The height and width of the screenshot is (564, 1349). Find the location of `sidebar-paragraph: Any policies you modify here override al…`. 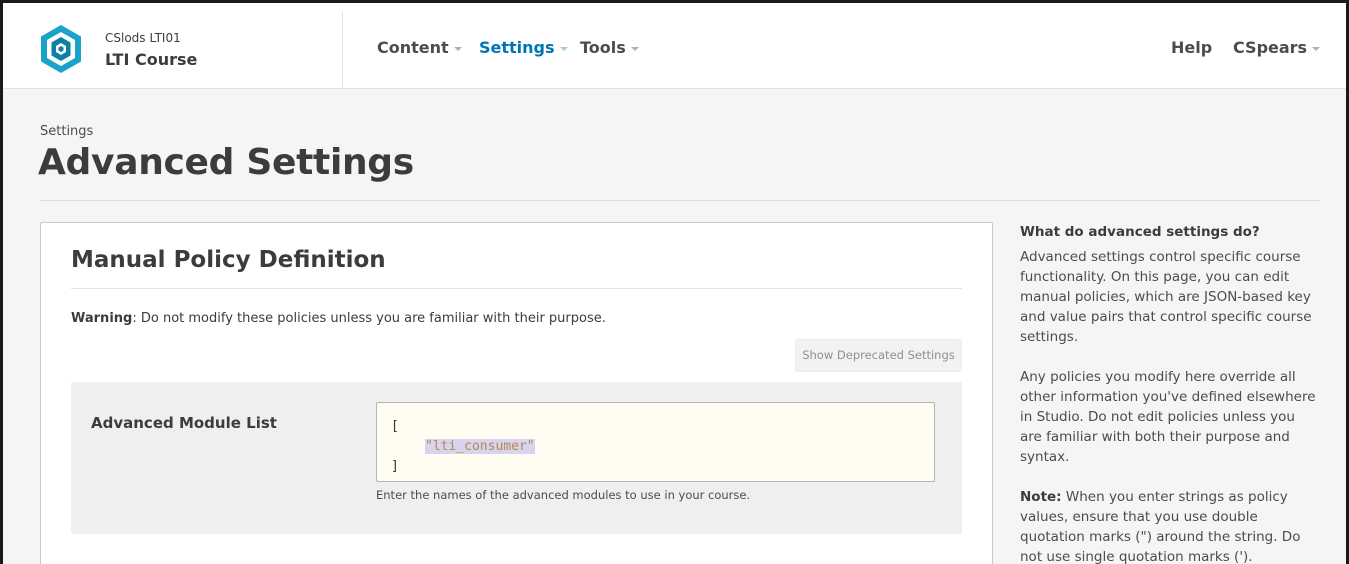

sidebar-paragraph: Any policies you modify here override al… is located at coordinates (1168, 417).